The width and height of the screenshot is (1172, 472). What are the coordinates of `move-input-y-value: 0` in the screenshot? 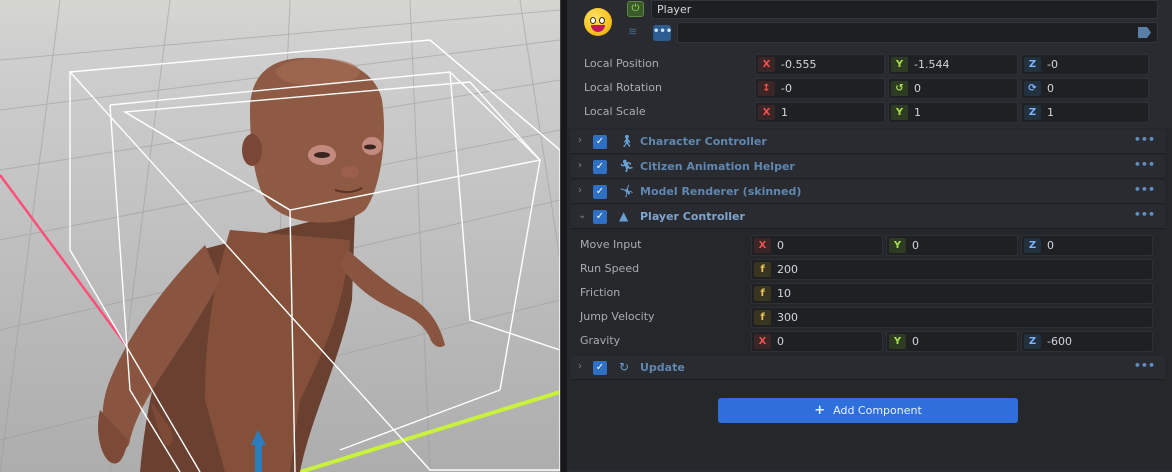 It's located at (915, 245).